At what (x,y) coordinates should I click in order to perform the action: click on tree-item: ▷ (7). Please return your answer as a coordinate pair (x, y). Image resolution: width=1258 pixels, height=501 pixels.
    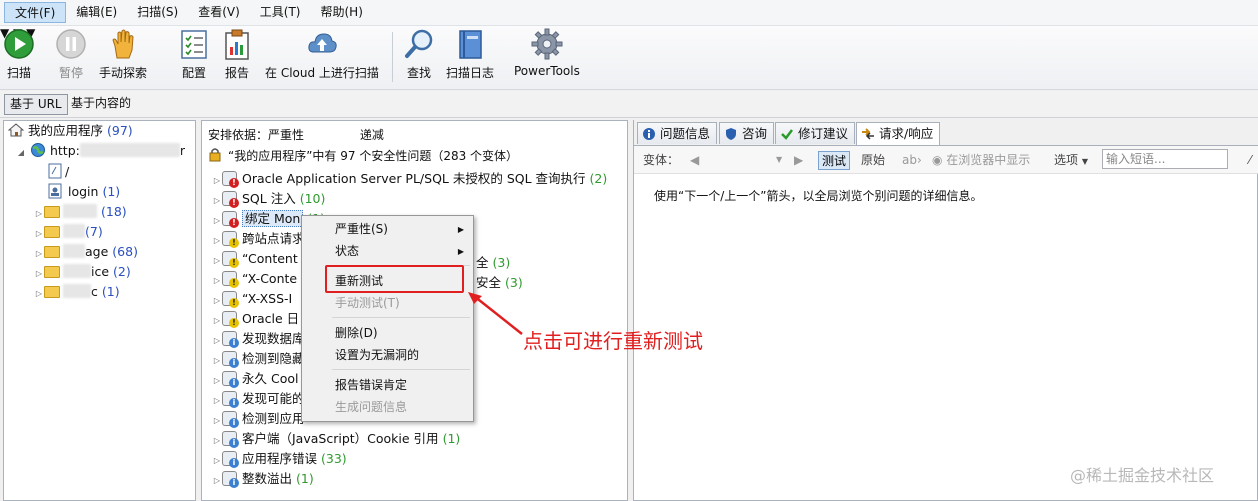
    Looking at the image, I should click on (68, 232).